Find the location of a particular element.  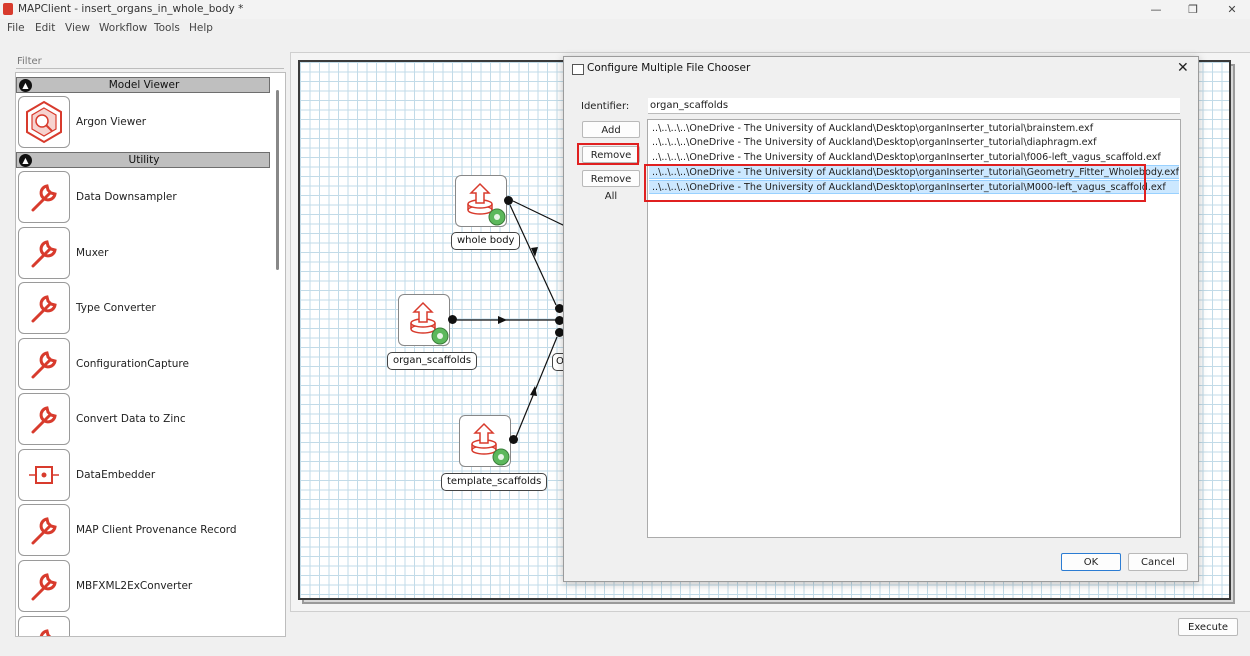

dialog-title: Configure Multiple File Chooser is located at coordinates (669, 68).